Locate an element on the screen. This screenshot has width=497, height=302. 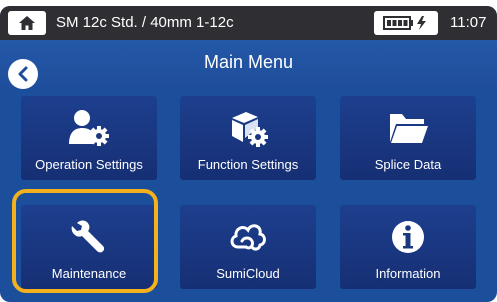
battery-charging-icon is located at coordinates (404, 23).